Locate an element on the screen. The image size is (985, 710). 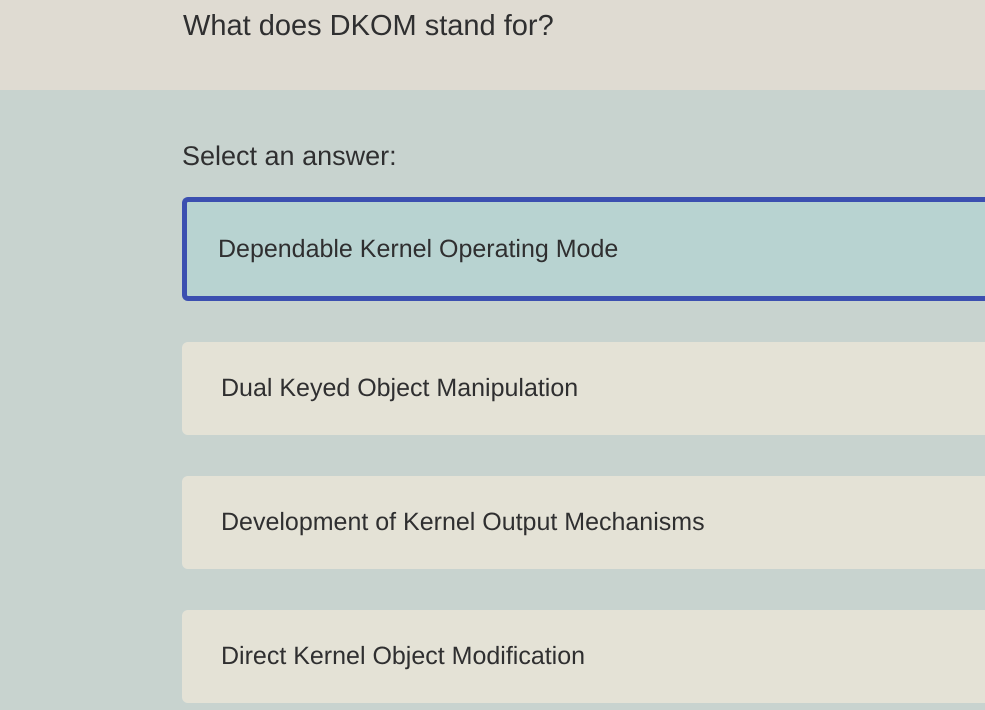
answer-option: Dual Keyed Object Manipulation is located at coordinates (583, 388).